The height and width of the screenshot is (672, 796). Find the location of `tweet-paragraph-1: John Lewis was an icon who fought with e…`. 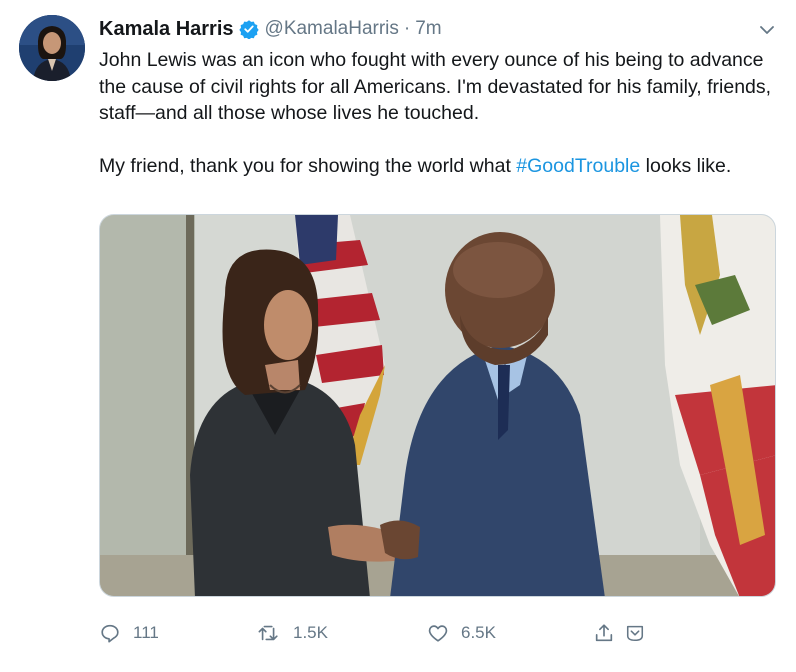

tweet-paragraph-1: John Lewis was an icon who fought with e… is located at coordinates (435, 86).